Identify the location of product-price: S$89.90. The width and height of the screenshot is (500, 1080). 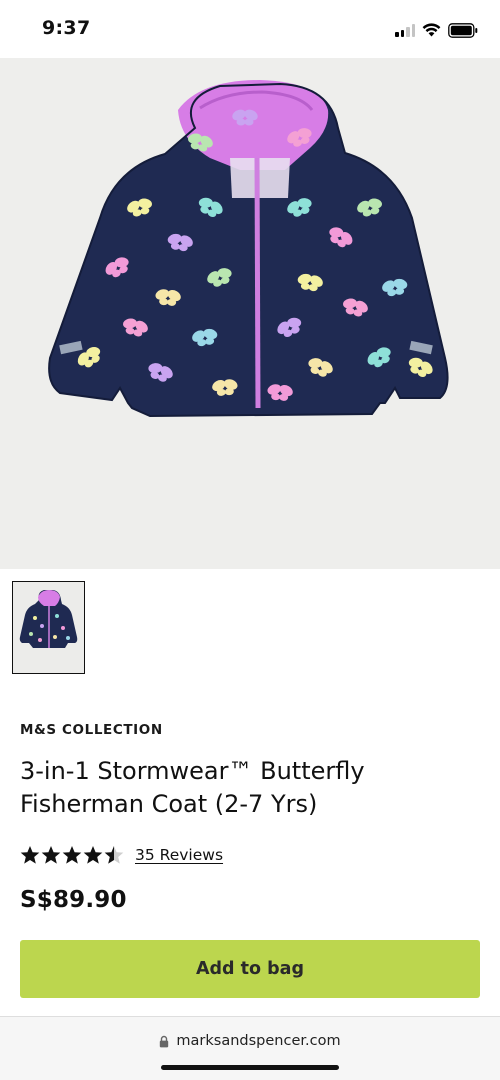
(73, 900).